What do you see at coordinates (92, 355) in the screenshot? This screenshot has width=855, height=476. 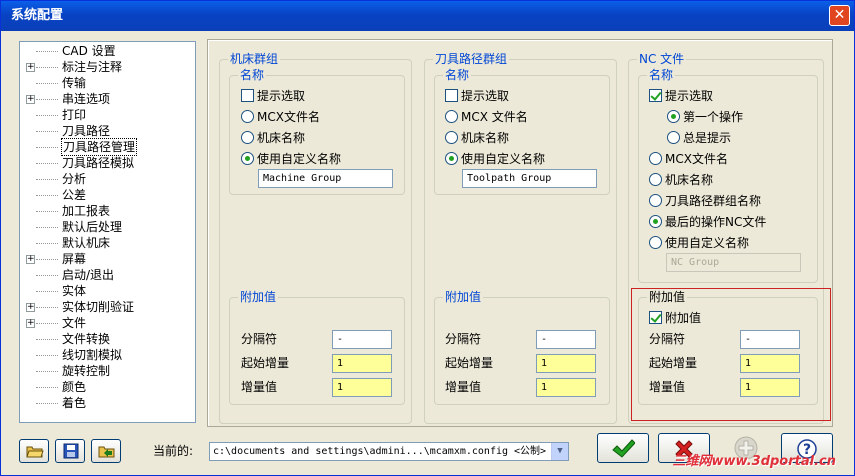 I see `tree-item-label: 线切割模拟` at bounding box center [92, 355].